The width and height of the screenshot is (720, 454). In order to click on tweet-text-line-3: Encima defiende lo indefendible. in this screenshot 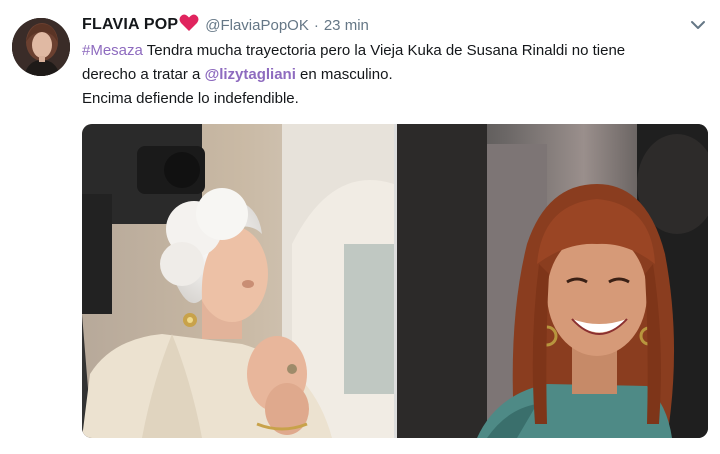, I will do `click(190, 98)`.